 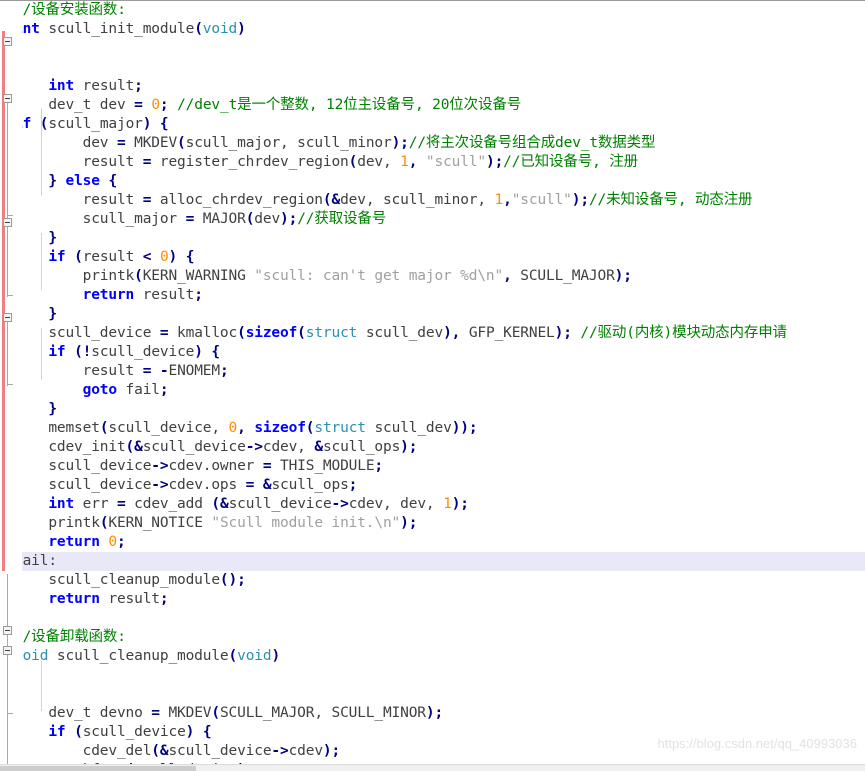 I want to click on code-line: if (scull_device) {, so click(x=432, y=732).